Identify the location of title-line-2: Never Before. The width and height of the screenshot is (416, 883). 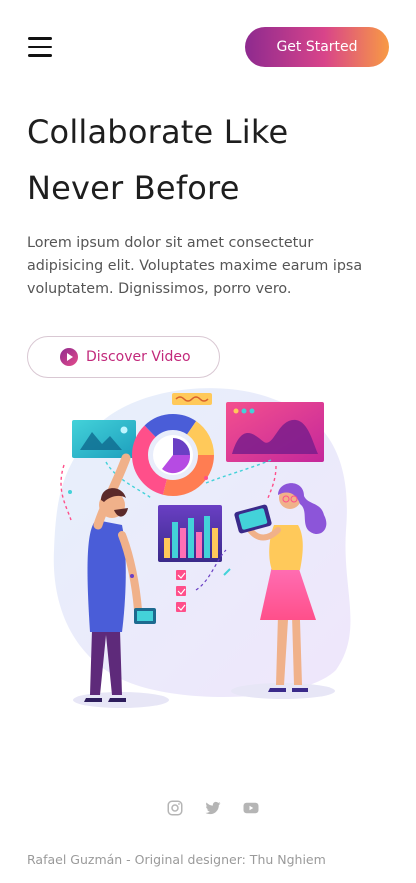
(133, 188).